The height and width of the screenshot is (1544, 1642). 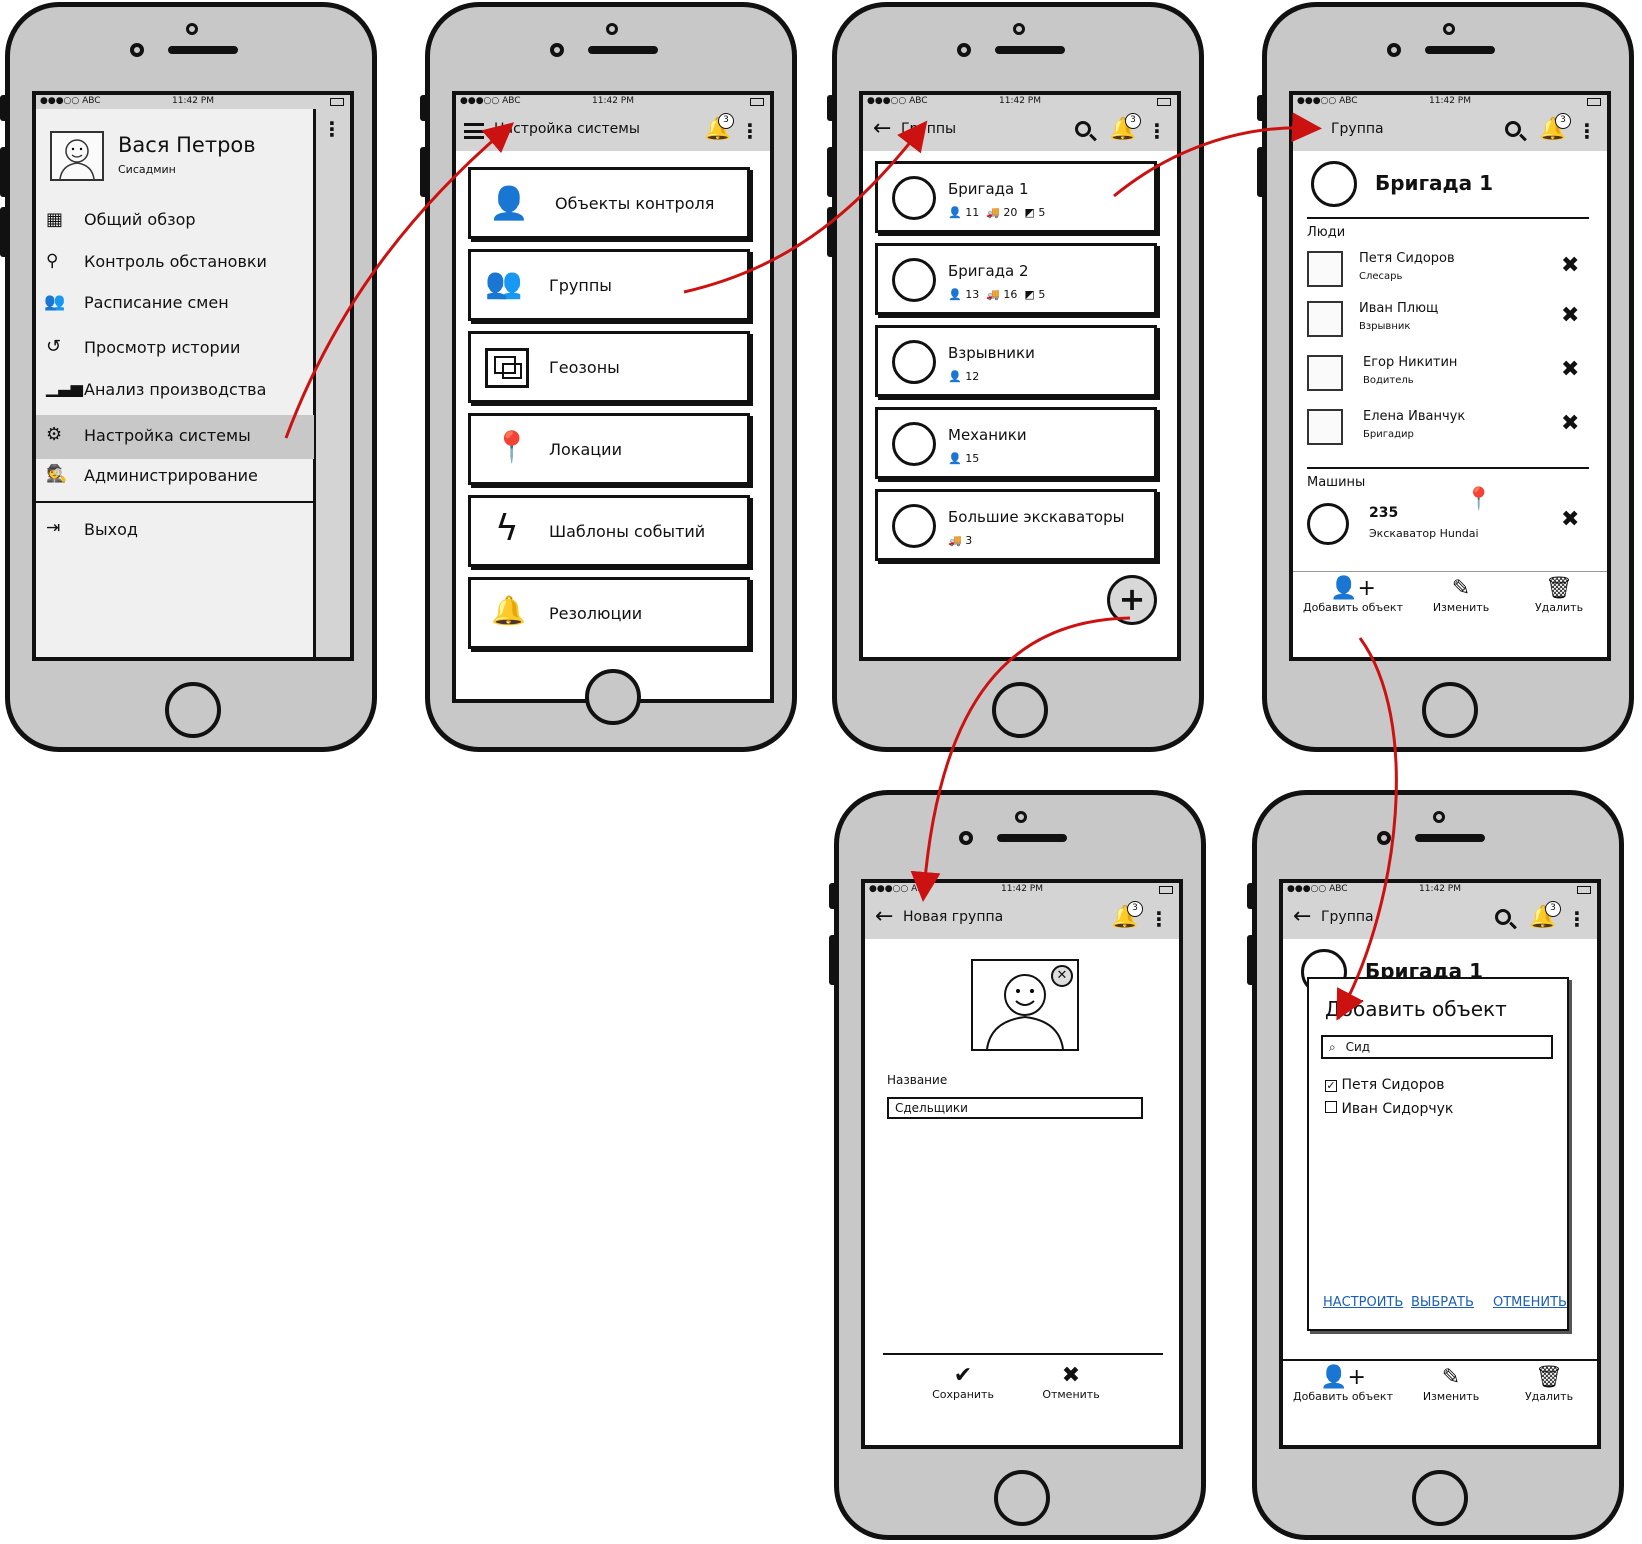 What do you see at coordinates (1384, 1085) in the screenshot?
I see `option-row: ✓ Петя Сидоров` at bounding box center [1384, 1085].